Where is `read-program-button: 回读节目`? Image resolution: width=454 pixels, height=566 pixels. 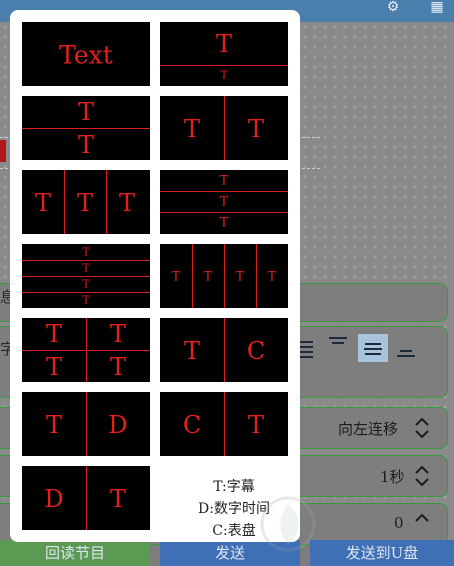
read-program-button: 回读节目 is located at coordinates (75, 553).